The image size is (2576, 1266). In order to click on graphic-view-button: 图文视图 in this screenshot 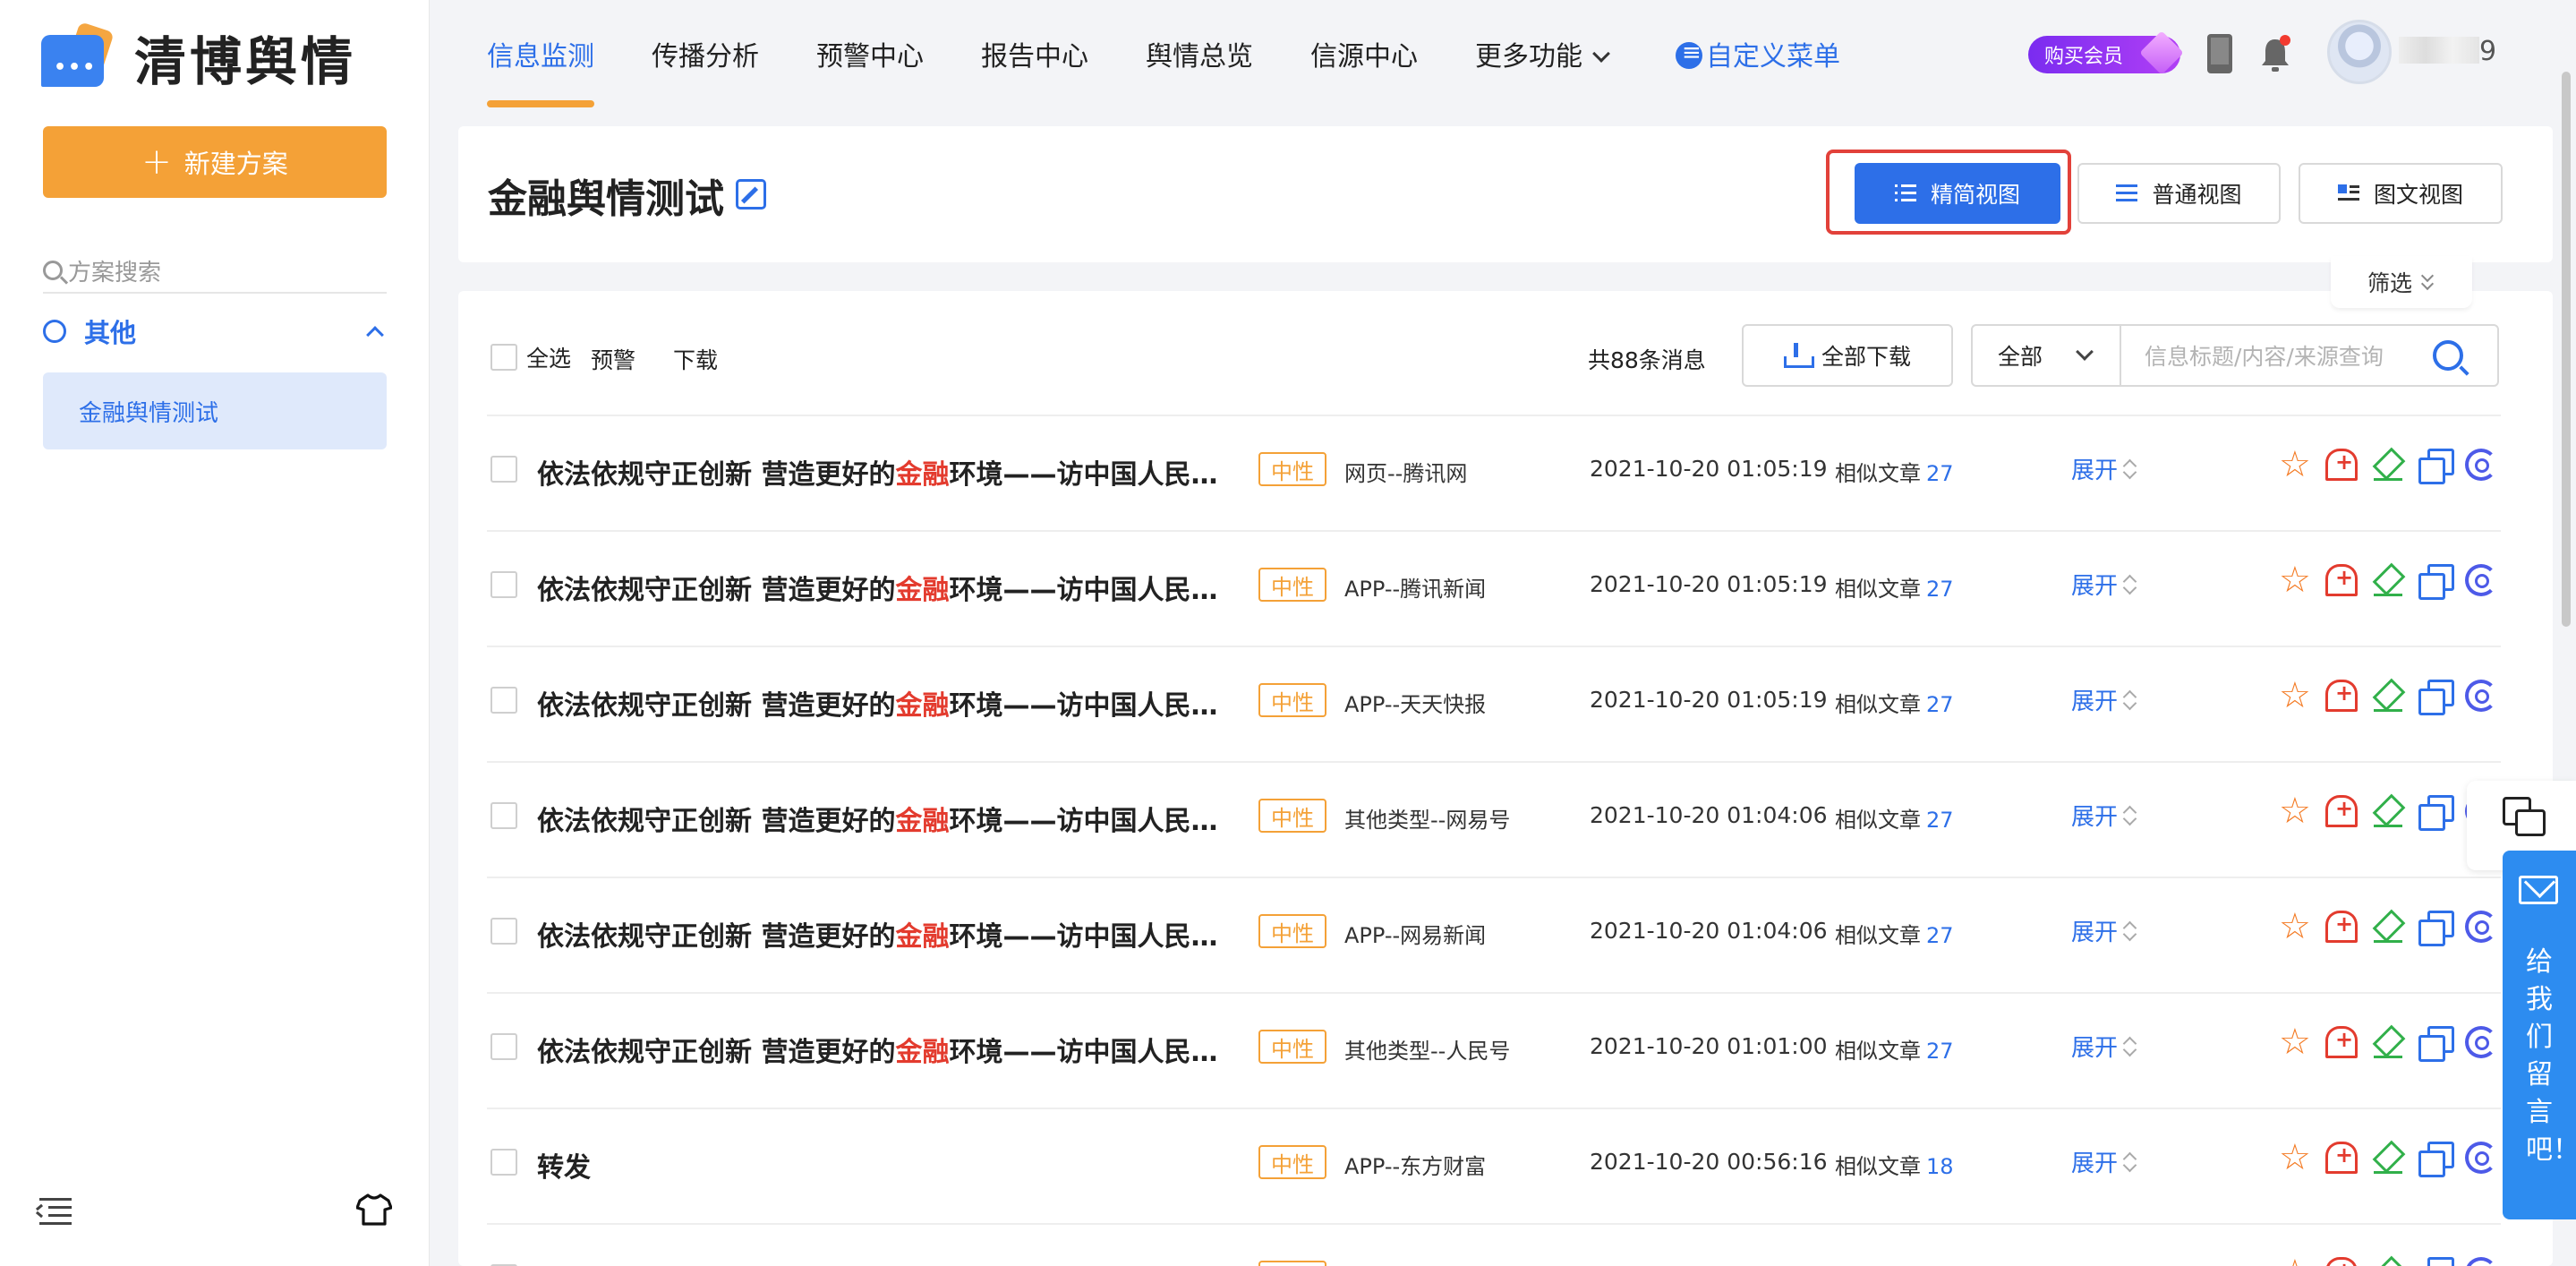, I will do `click(2401, 193)`.